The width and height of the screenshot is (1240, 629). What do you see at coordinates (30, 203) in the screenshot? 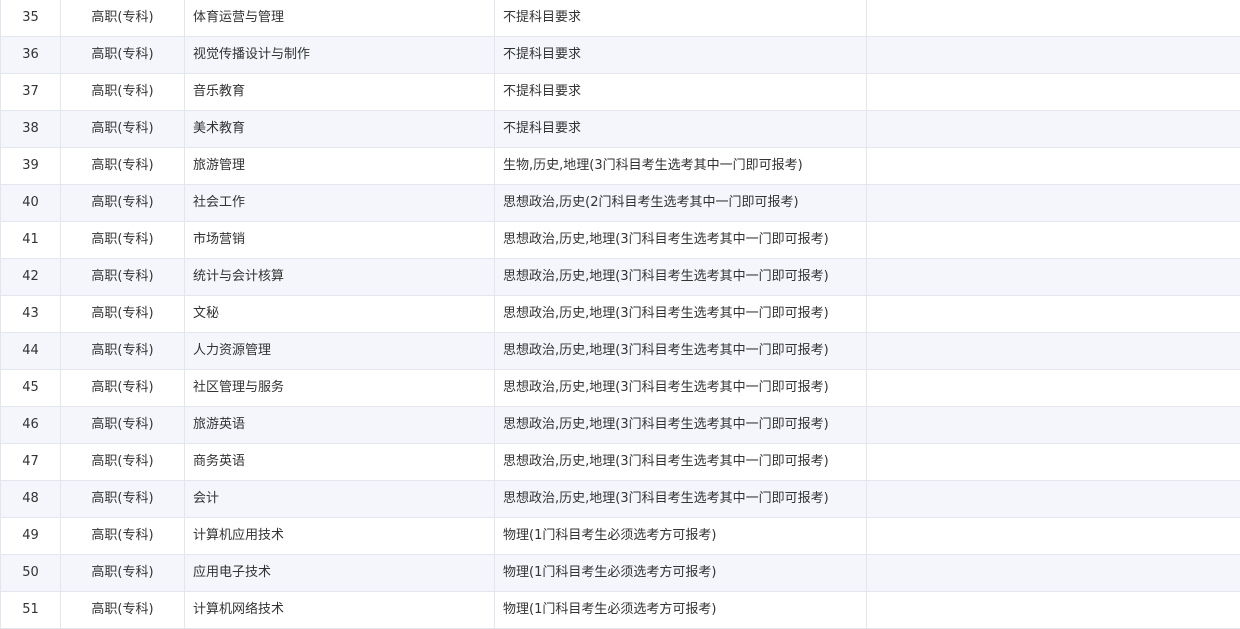
I see `row-index-cell: 40` at bounding box center [30, 203].